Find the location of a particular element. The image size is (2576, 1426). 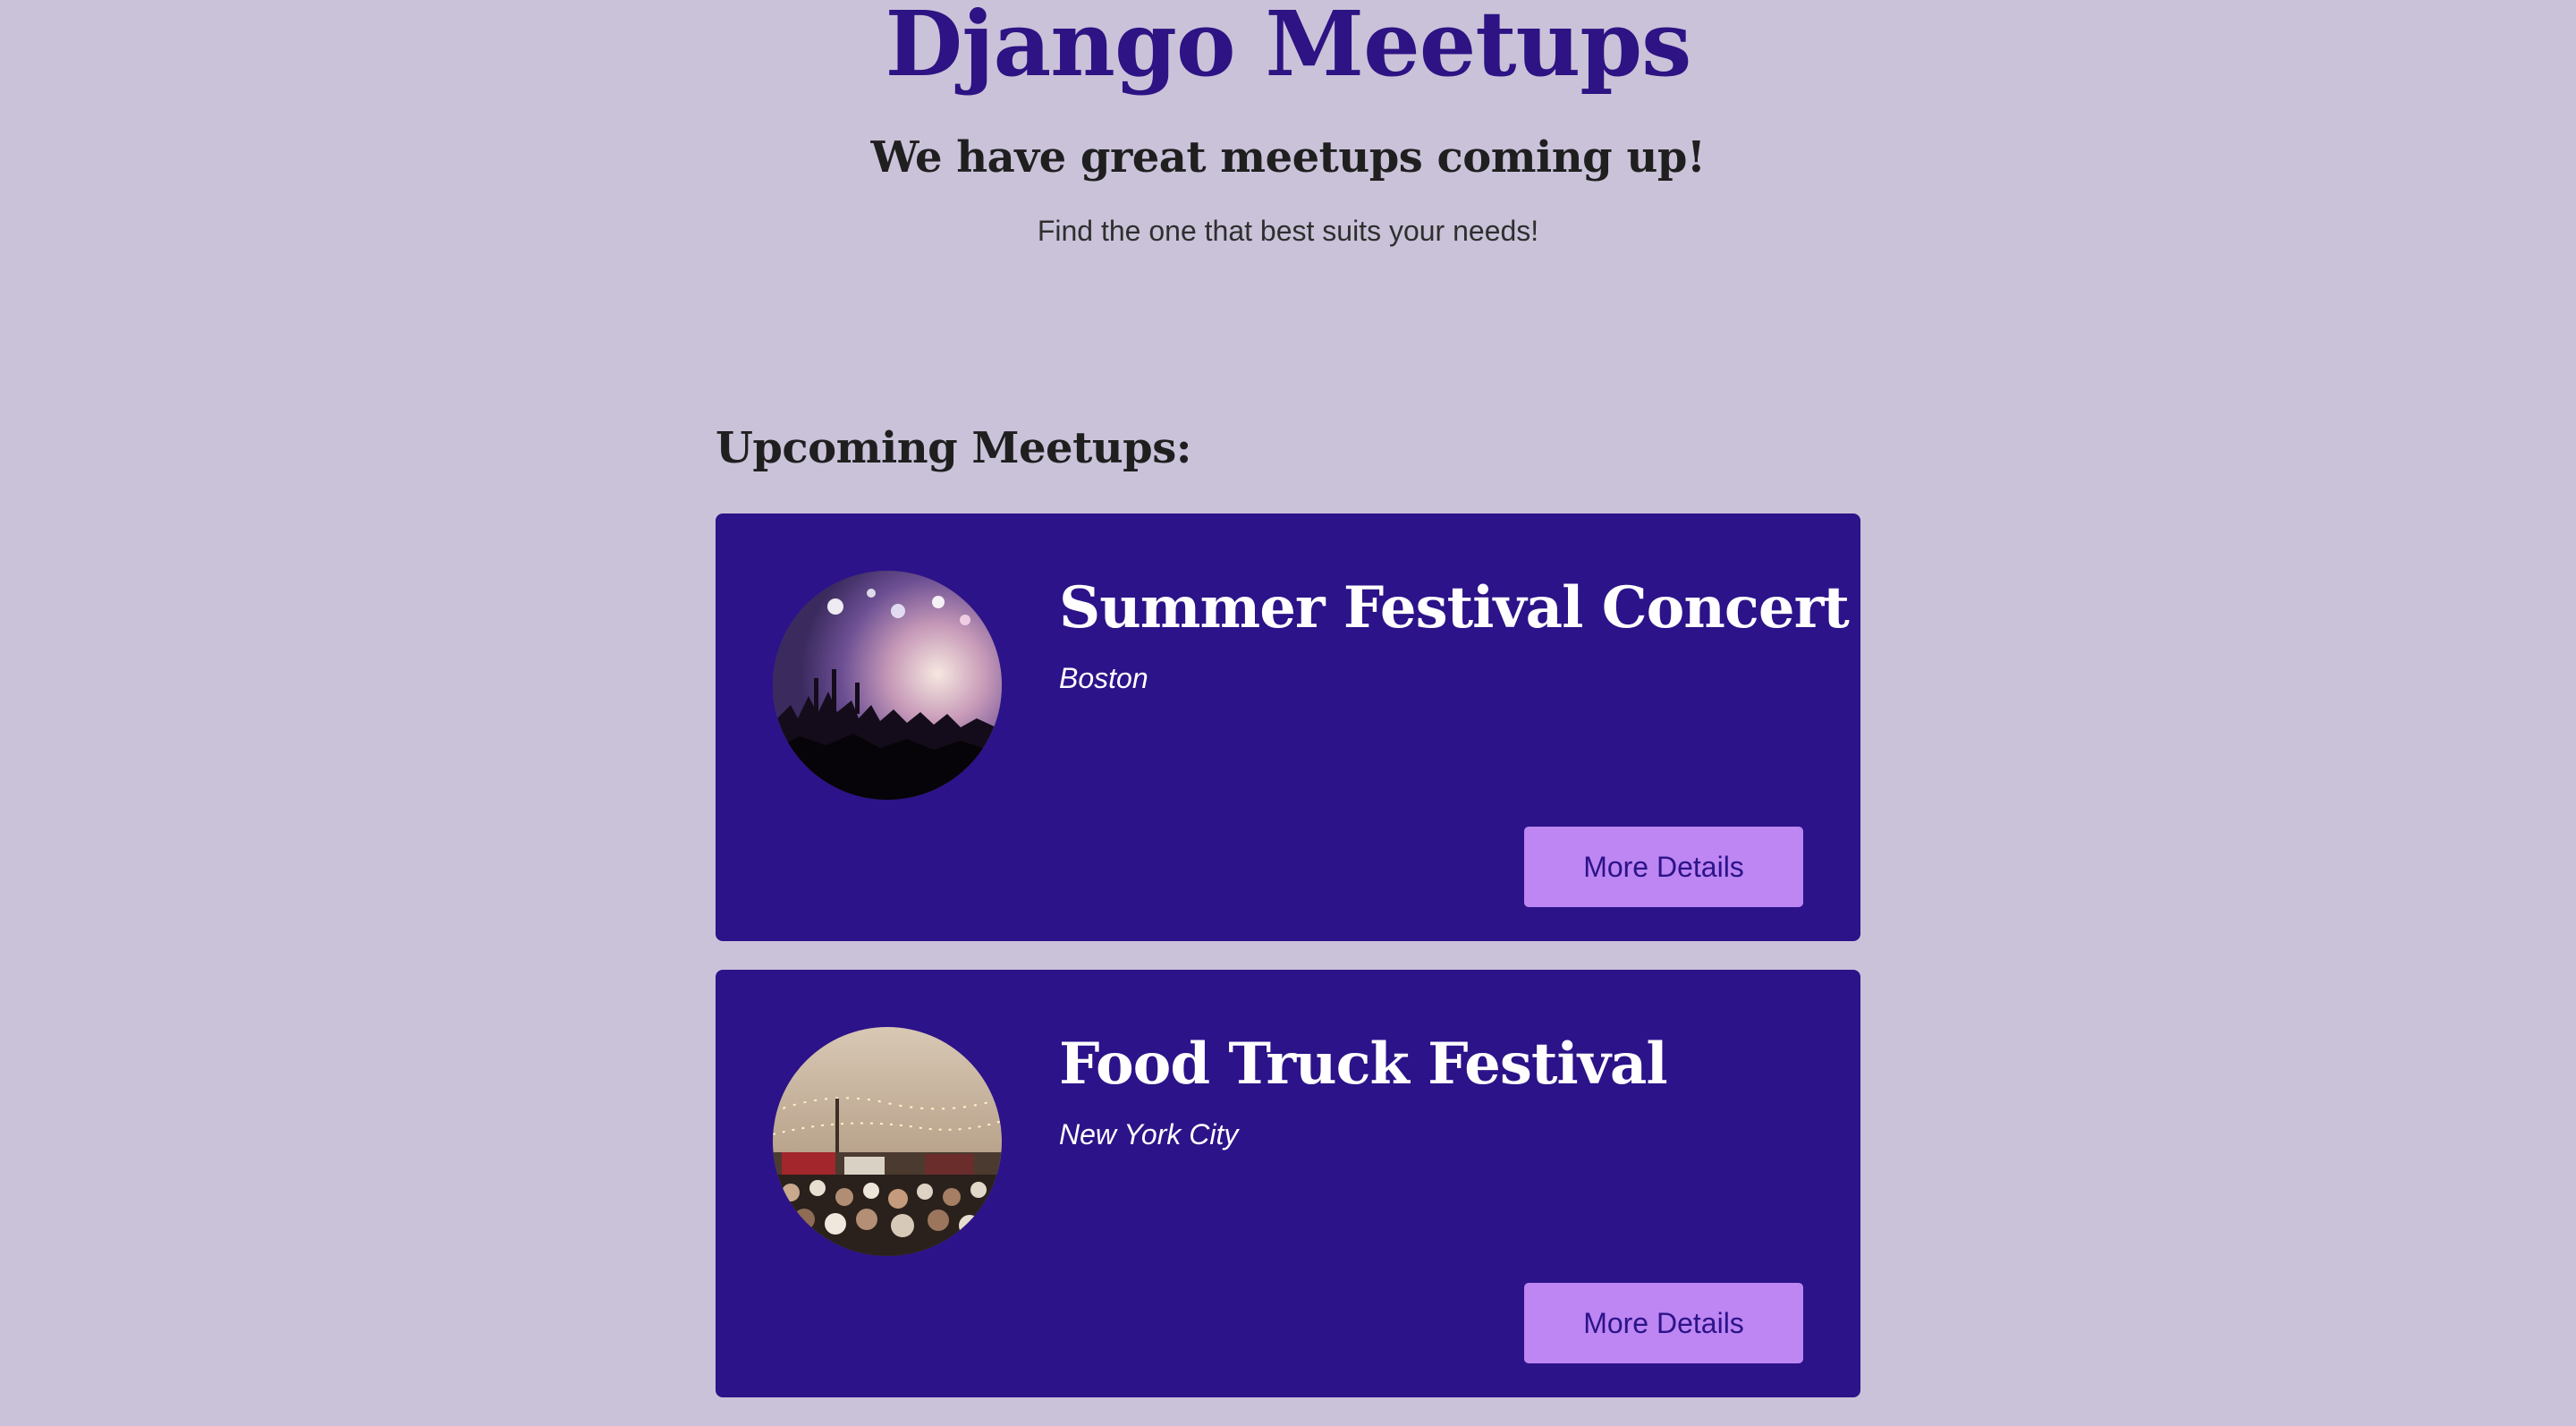

food-truck-crowd-image is located at coordinates (887, 1142).